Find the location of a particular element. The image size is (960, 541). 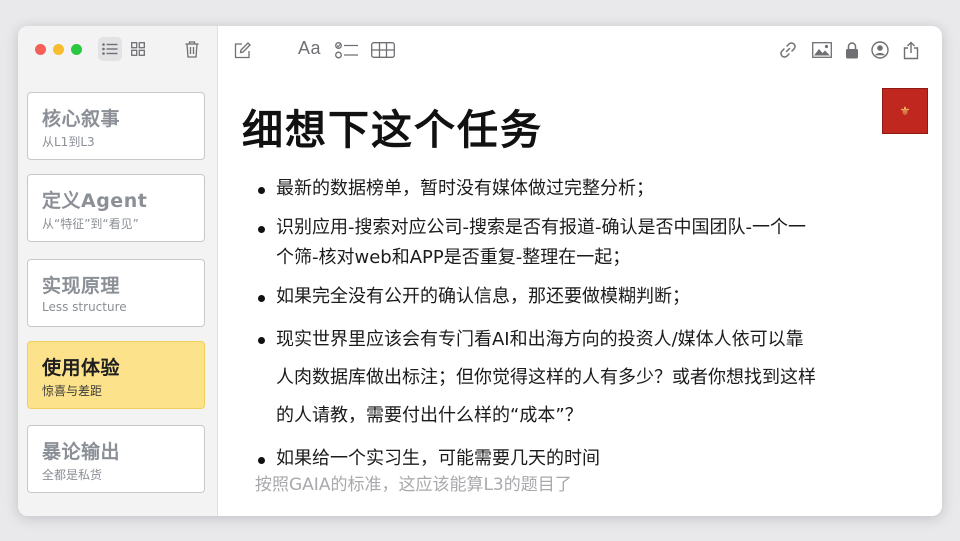

note-card-opinions: 暴论输出 全都是私货 is located at coordinates (116, 459).